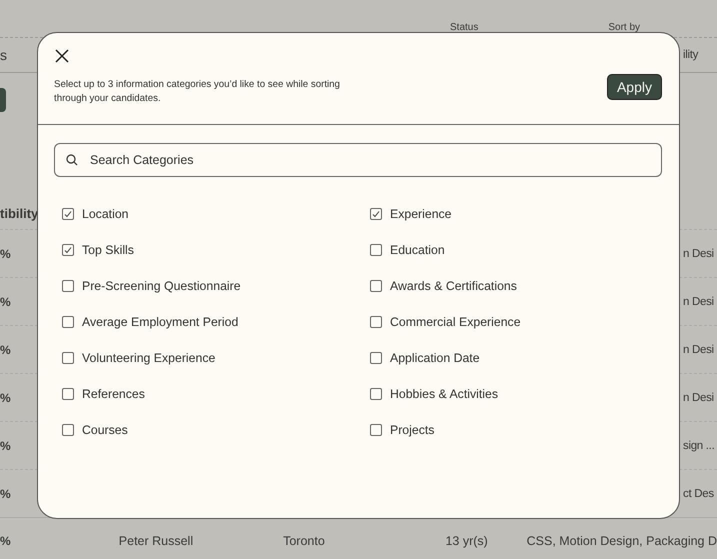  Describe the element at coordinates (455, 322) in the screenshot. I see `category-label: Commercial Experience` at that location.